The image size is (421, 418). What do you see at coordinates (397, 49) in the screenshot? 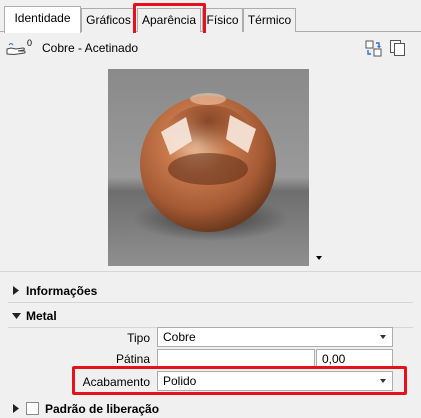
I see `duplicate-icon` at bounding box center [397, 49].